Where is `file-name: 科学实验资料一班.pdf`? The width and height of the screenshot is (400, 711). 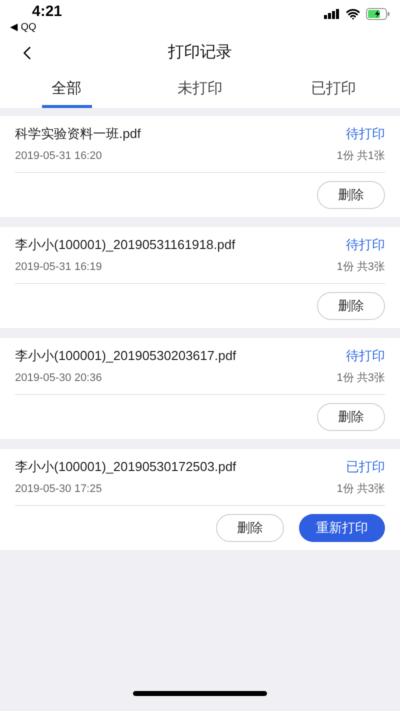
file-name: 科学实验资料一班.pdf is located at coordinates (78, 134).